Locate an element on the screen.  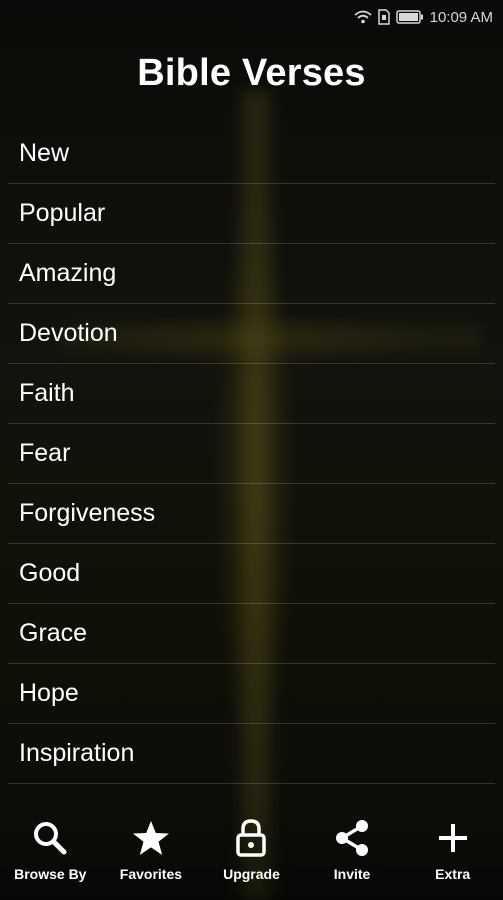
list-item-inspiration: Inspiration is located at coordinates (251, 754).